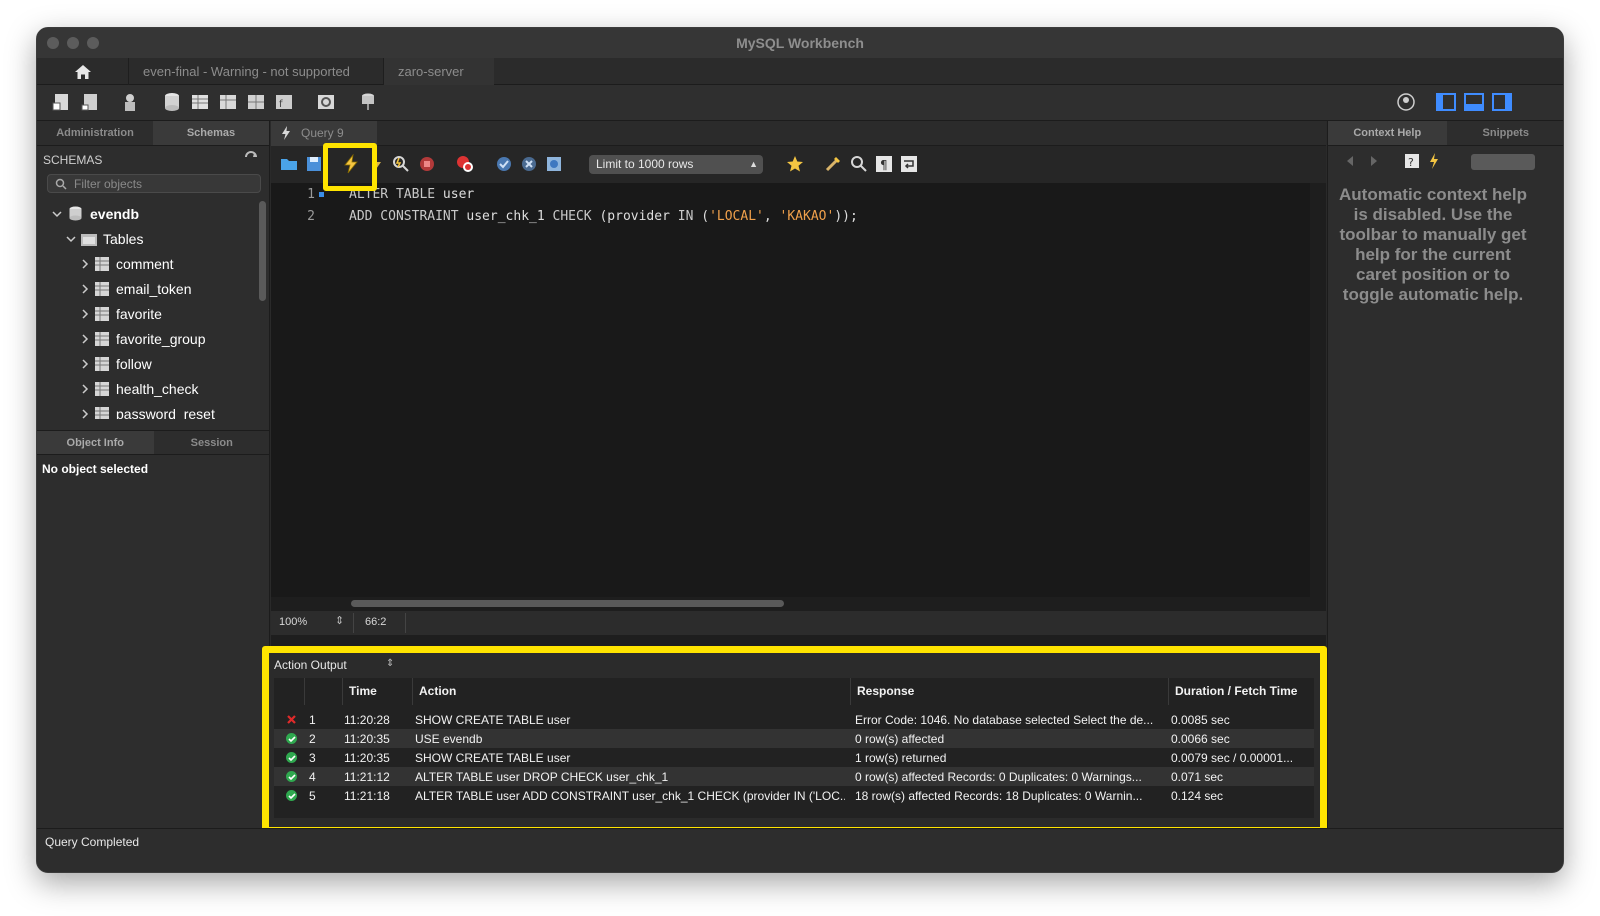  Describe the element at coordinates (314, 164) in the screenshot. I see `save-icon` at that location.